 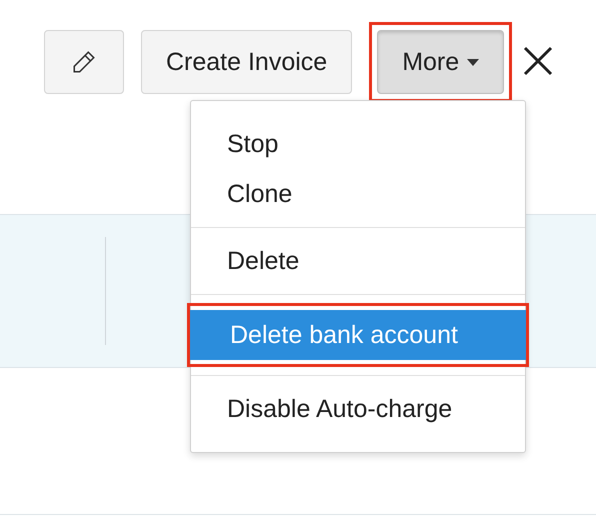 I want to click on menu-item: Stop, so click(x=358, y=144).